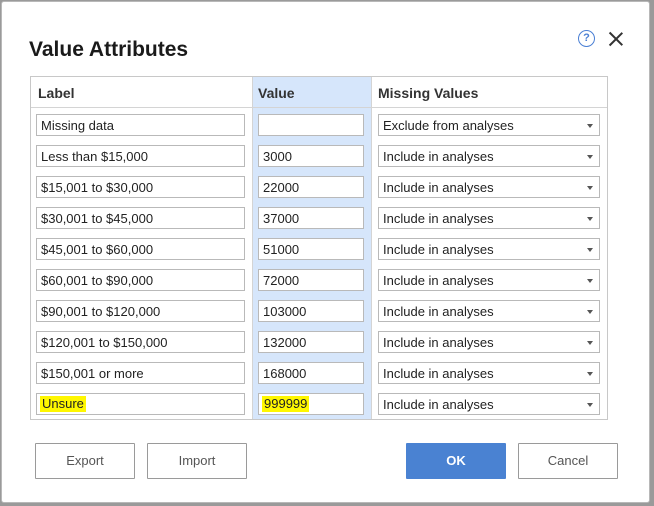 The height and width of the screenshot is (506, 654). What do you see at coordinates (56, 93) in the screenshot?
I see `column-header-label: Label` at bounding box center [56, 93].